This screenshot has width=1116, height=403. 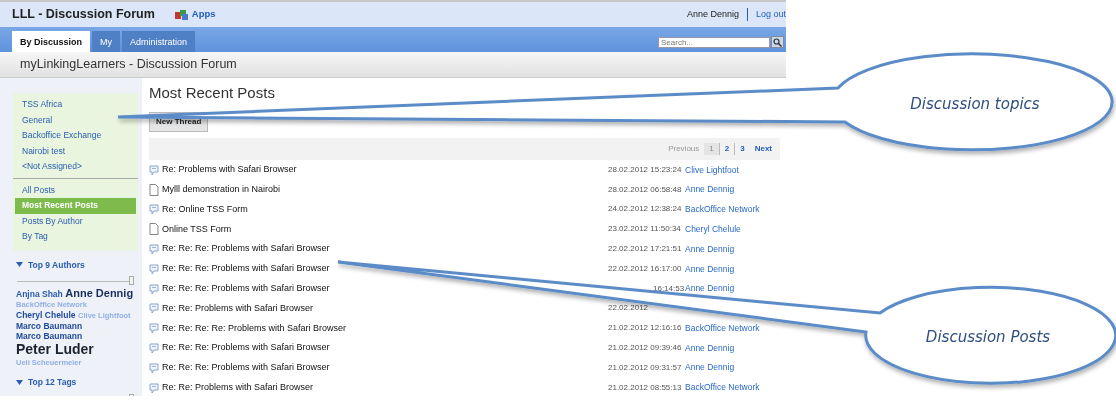 What do you see at coordinates (52, 382) in the screenshot?
I see `section-heading: Top 12 Tags` at bounding box center [52, 382].